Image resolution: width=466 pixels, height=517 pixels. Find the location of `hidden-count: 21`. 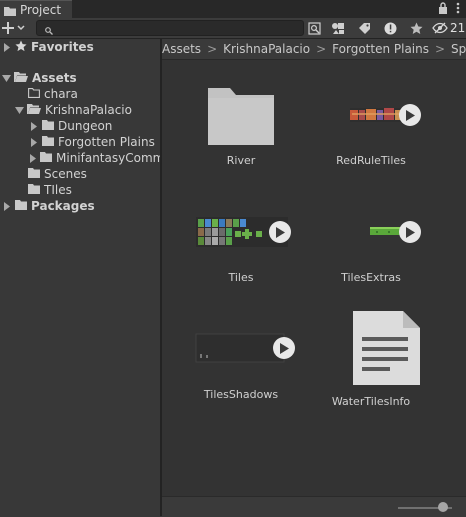

hidden-count: 21 is located at coordinates (458, 28).